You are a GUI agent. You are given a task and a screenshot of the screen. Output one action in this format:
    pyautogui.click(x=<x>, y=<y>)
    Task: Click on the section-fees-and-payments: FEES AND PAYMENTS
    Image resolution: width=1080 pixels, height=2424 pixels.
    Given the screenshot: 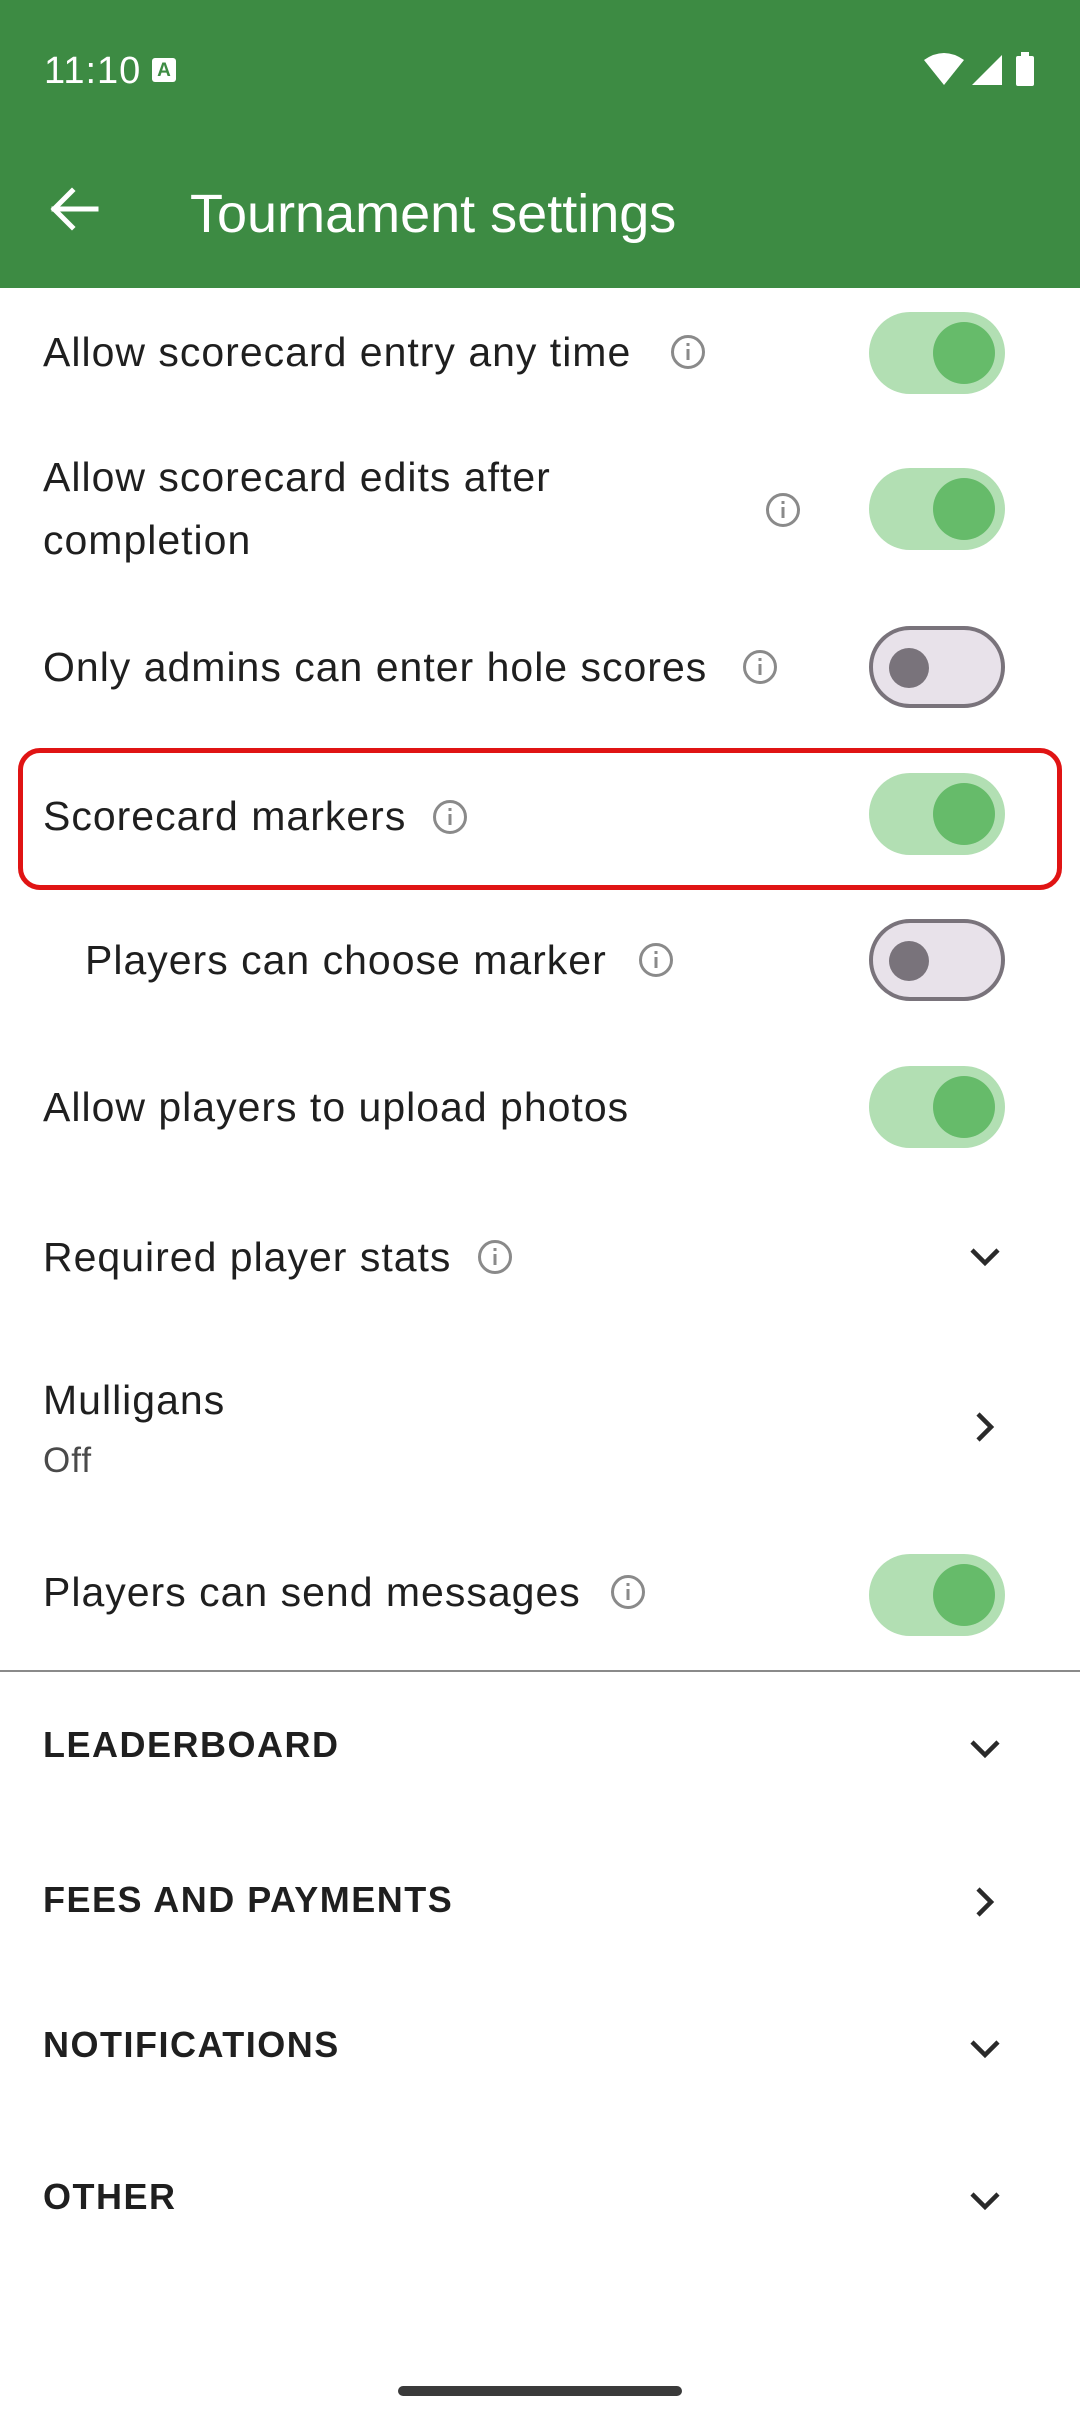 What is the action you would take?
    pyautogui.click(x=540, y=1910)
    